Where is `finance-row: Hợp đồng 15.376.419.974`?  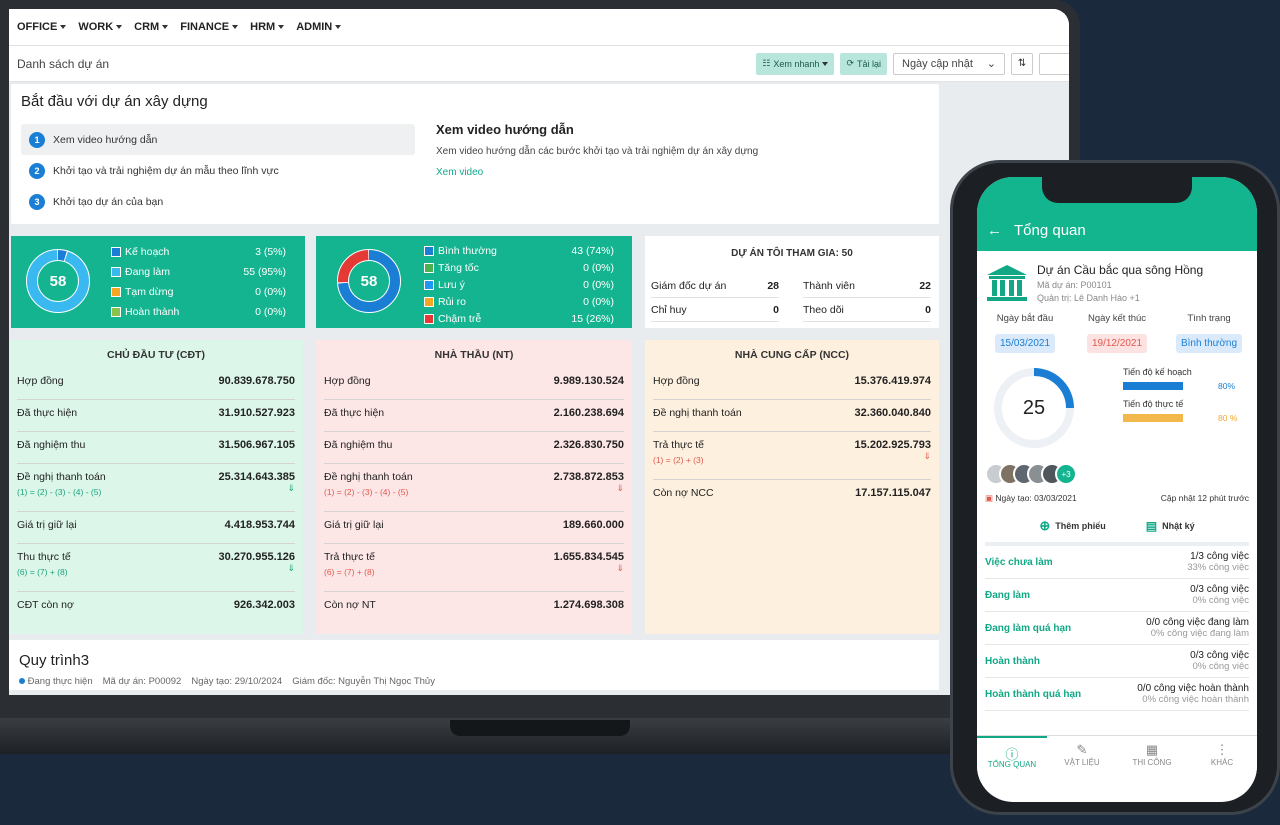
finance-row: Hợp đồng 15.376.419.974 is located at coordinates (792, 384).